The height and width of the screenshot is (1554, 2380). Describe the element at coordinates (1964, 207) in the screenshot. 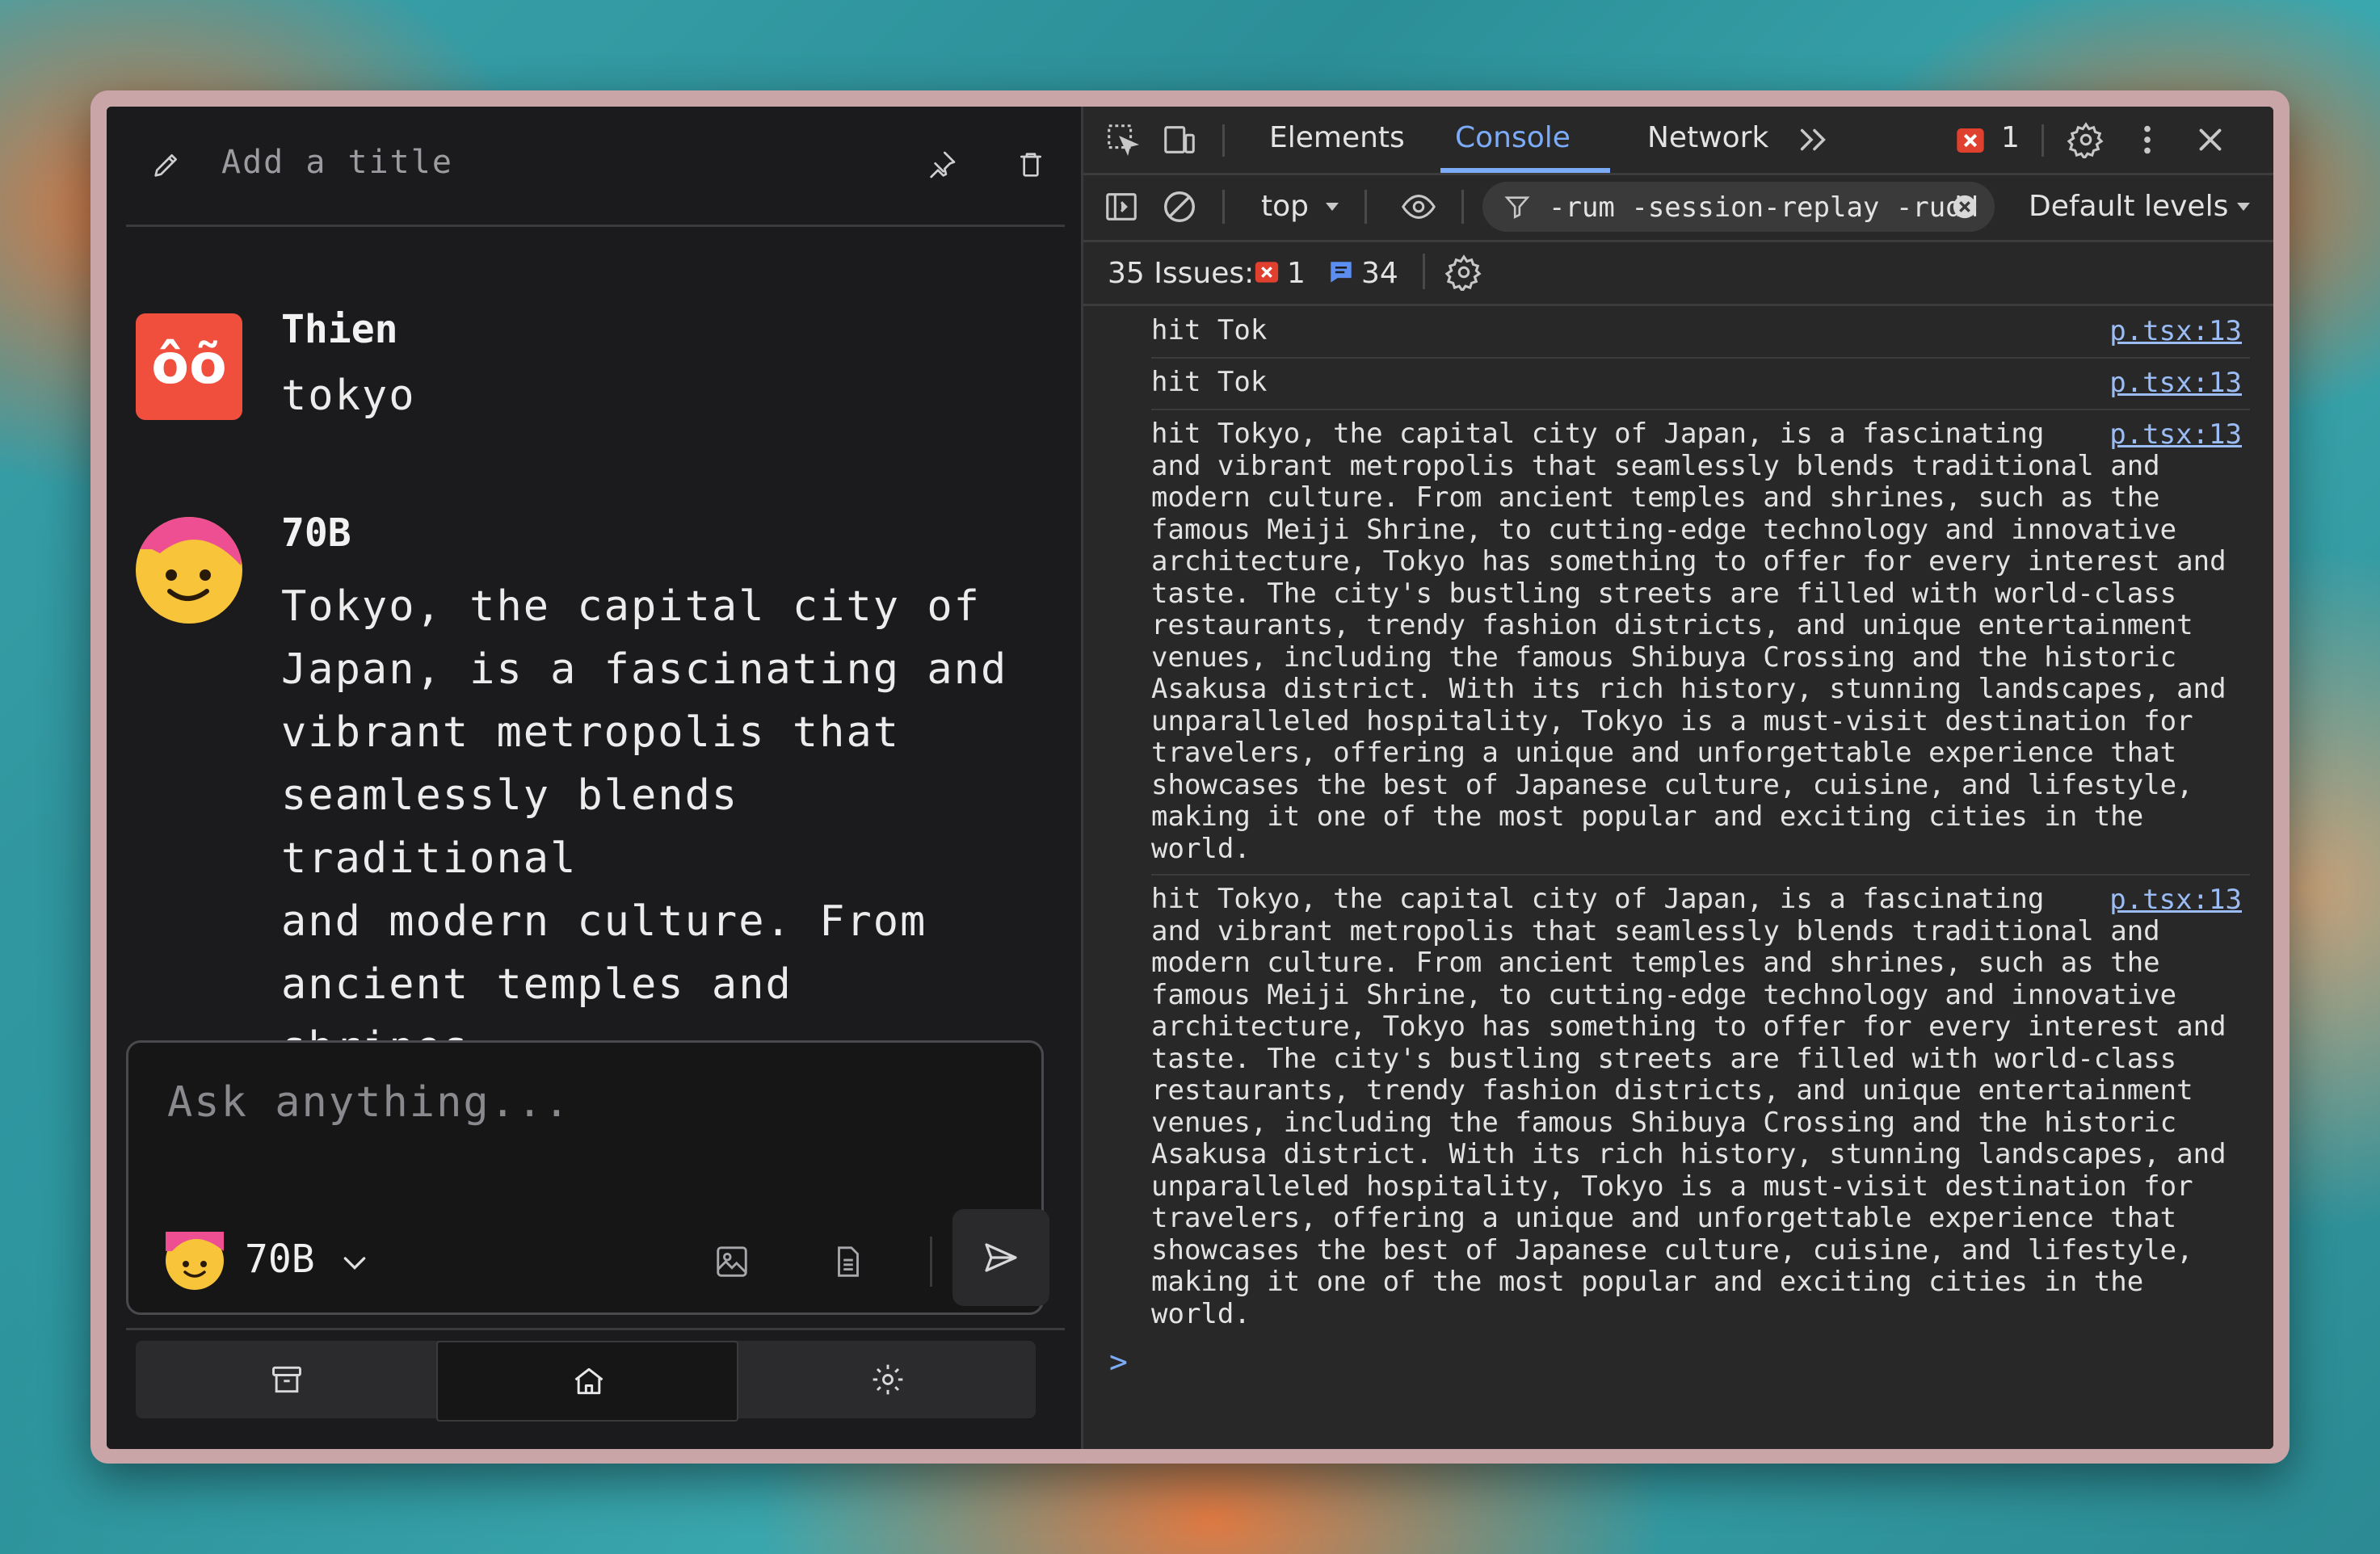

I see `clear-filter-icon` at that location.